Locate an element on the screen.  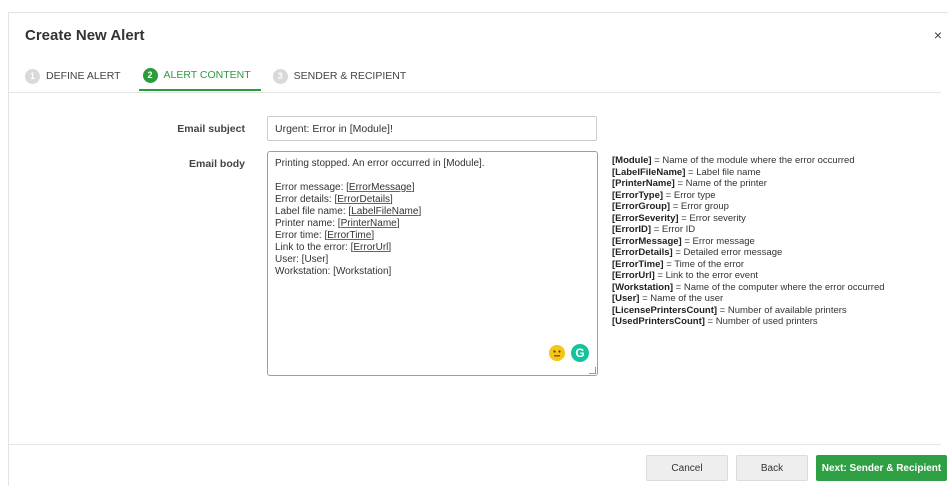
email-body-placeholder: ErrorTime is located at coordinates (349, 235).